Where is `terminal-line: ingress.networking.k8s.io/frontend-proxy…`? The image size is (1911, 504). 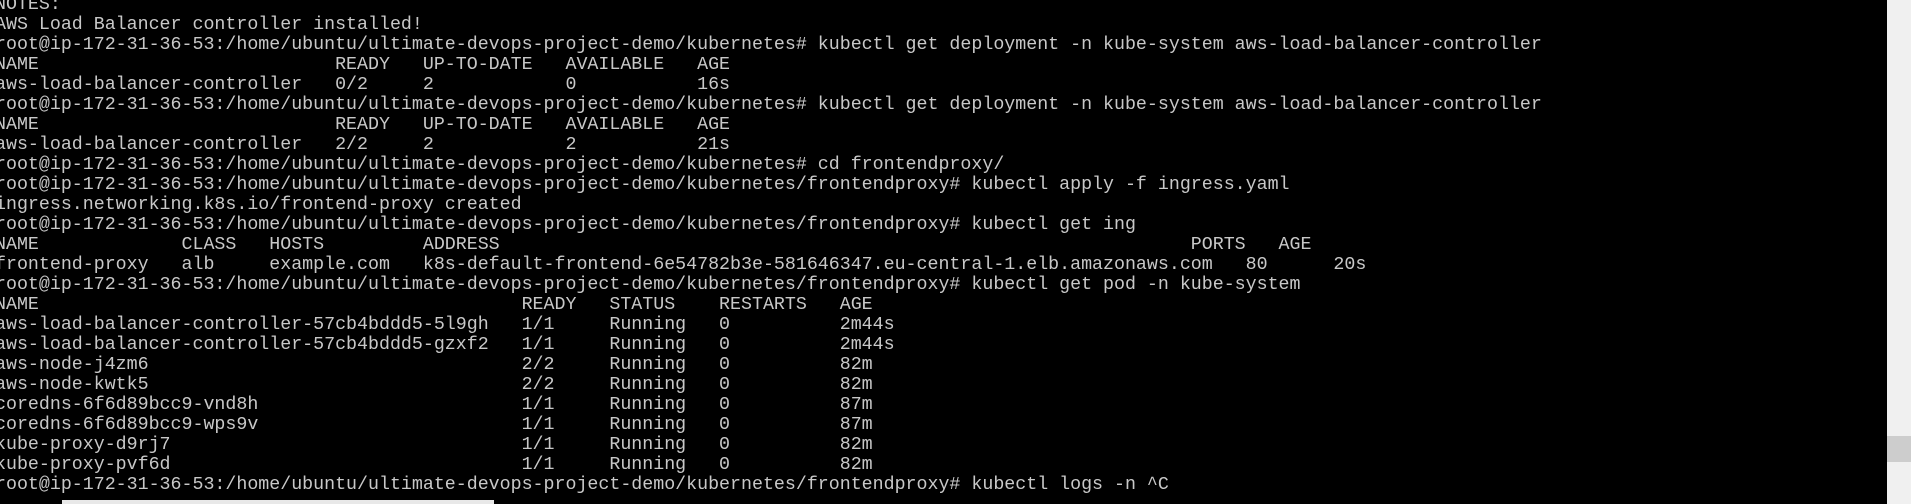 terminal-line: ingress.networking.k8s.io/frontend-proxy… is located at coordinates (261, 205).